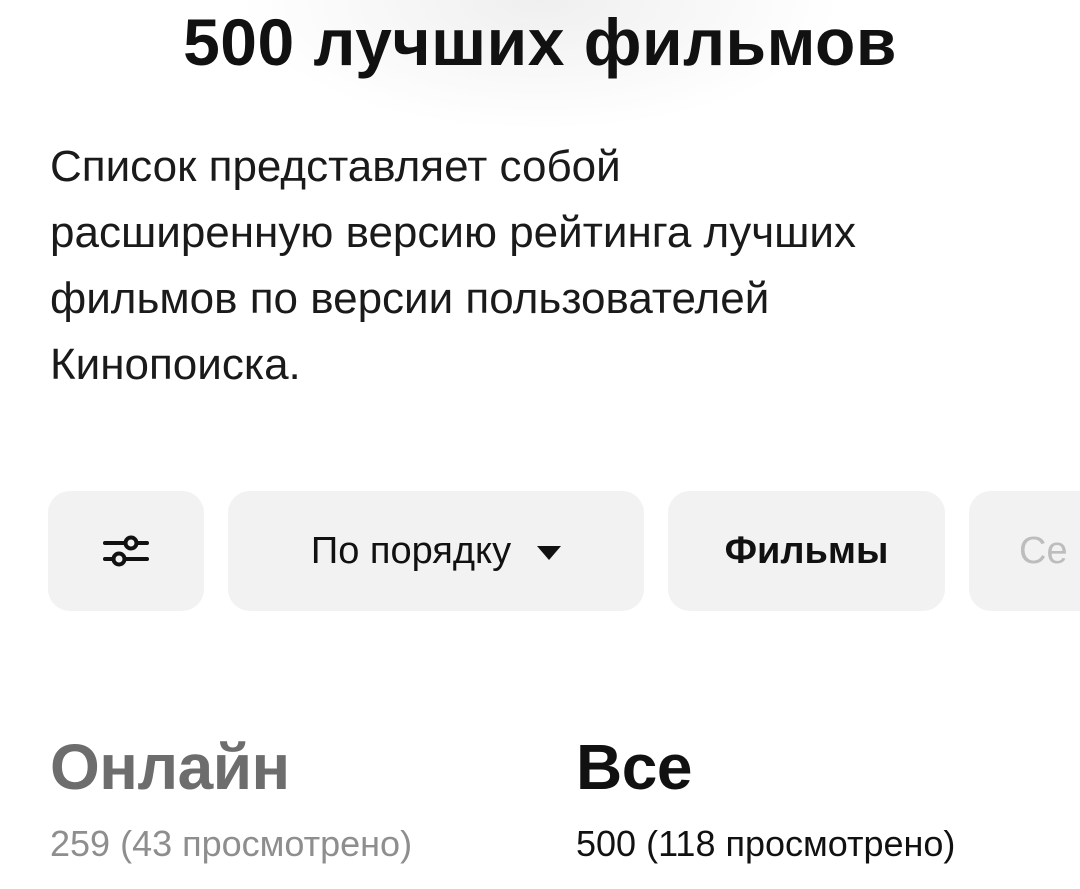 The height and width of the screenshot is (889, 1080). I want to click on tab-online-watched: (43 просмотрено), so click(266, 843).